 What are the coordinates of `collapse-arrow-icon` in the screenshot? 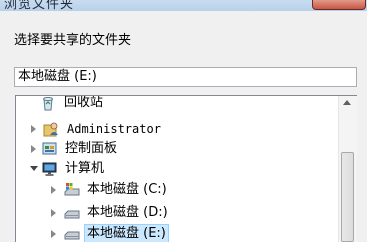 It's located at (34, 168).